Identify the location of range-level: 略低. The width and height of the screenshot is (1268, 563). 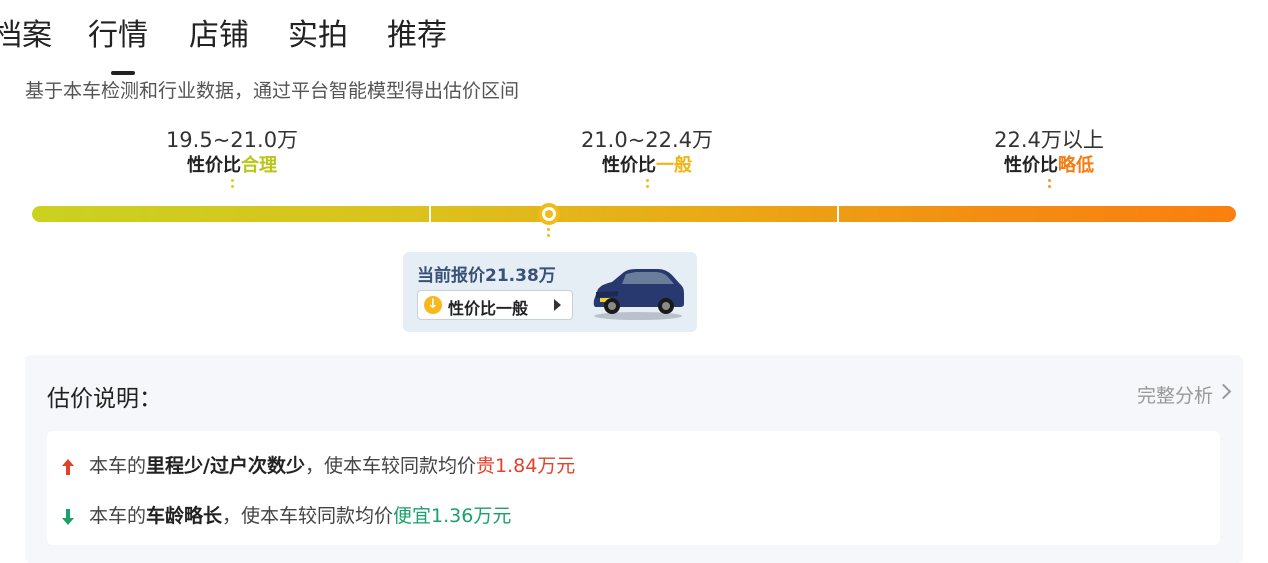
(1076, 165).